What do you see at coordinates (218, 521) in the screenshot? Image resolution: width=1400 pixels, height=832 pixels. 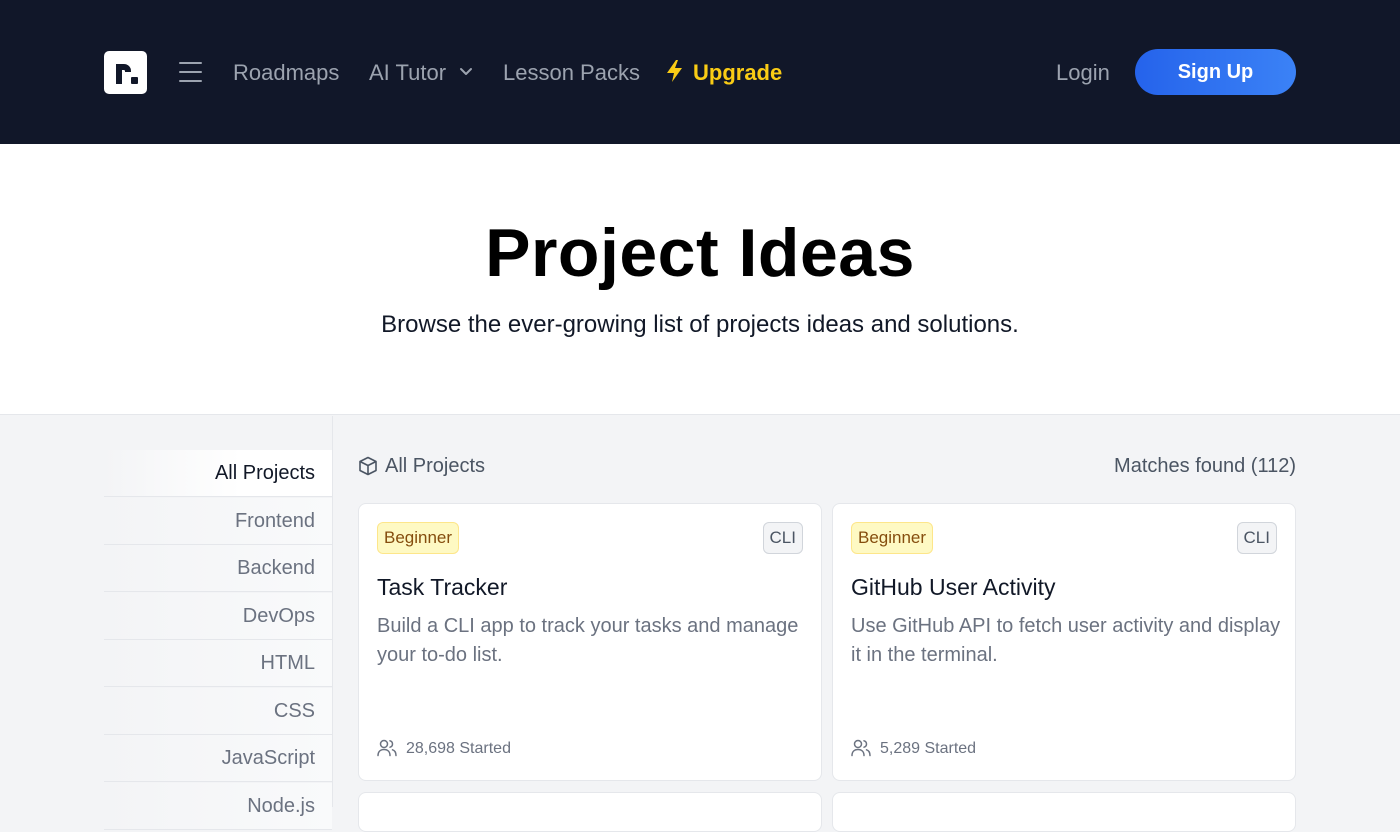 I see `sidebar-item-frontend: Frontend` at bounding box center [218, 521].